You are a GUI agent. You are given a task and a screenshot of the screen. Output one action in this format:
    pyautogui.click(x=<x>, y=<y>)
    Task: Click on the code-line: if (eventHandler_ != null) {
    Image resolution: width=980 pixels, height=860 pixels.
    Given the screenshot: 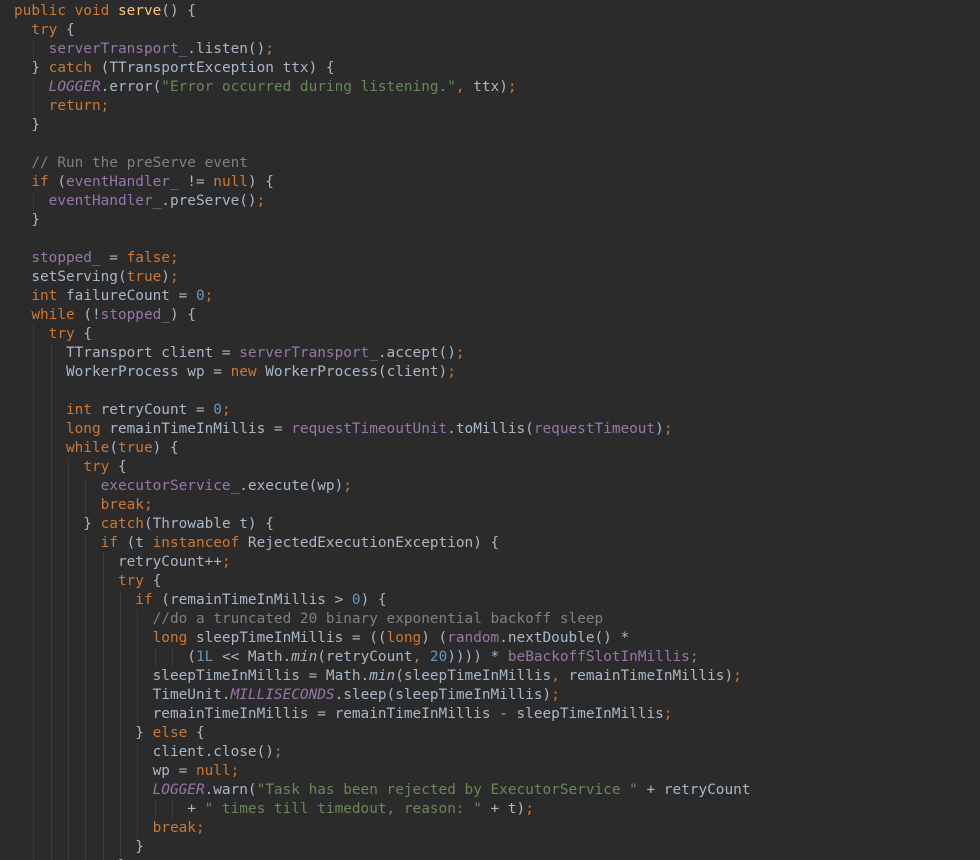 What is the action you would take?
    pyautogui.click(x=382, y=182)
    